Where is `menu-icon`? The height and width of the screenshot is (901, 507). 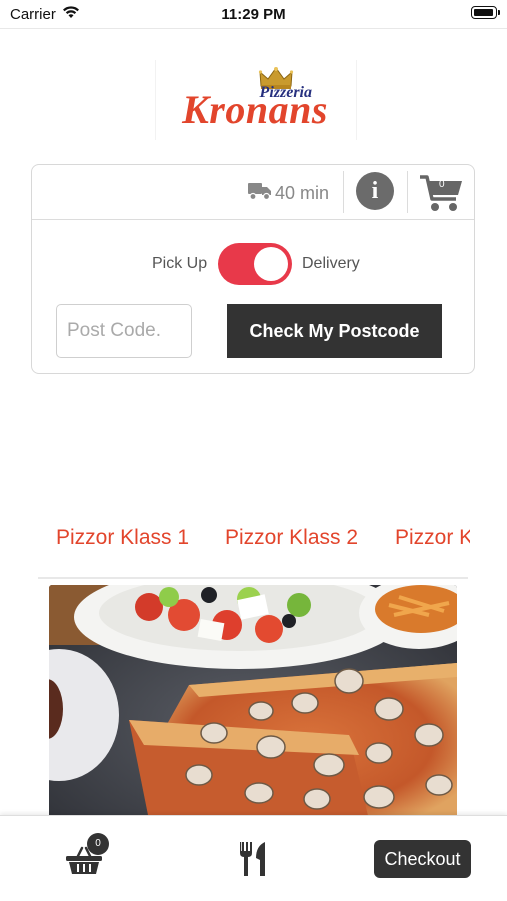
menu-icon is located at coordinates (253, 859).